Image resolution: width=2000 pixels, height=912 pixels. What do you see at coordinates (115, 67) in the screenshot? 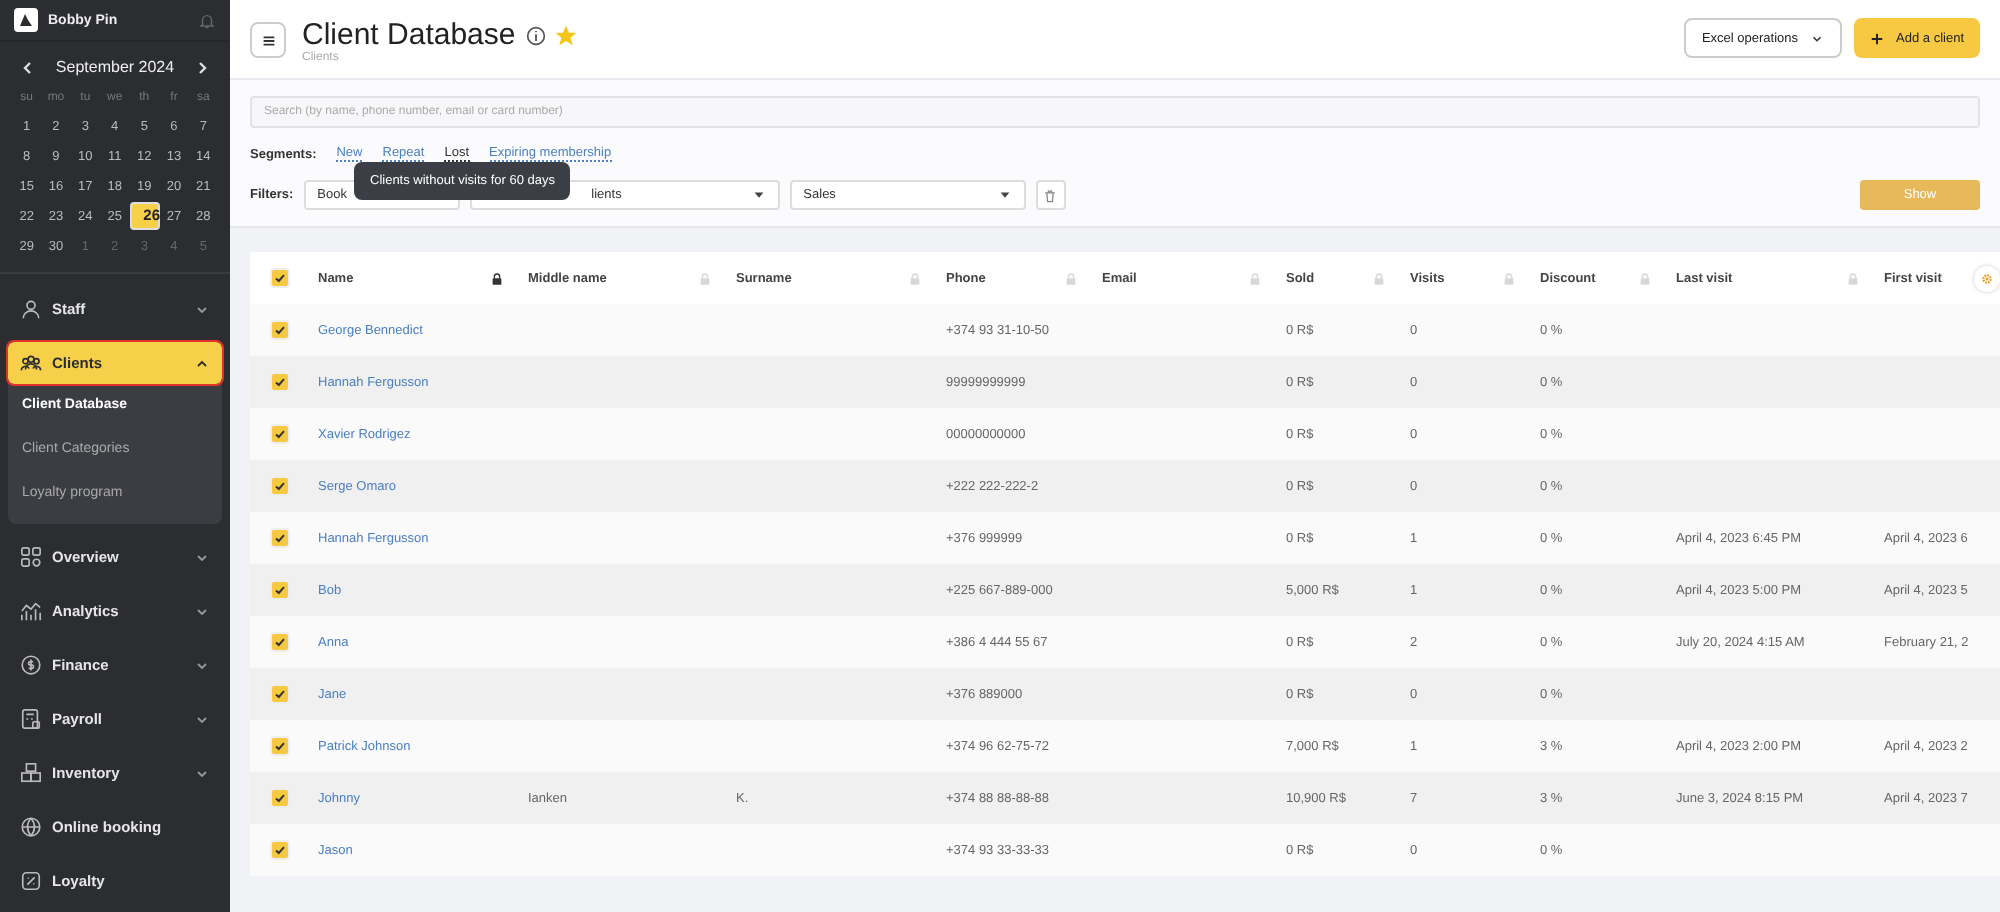
I see `calendar-month: September 2024` at bounding box center [115, 67].